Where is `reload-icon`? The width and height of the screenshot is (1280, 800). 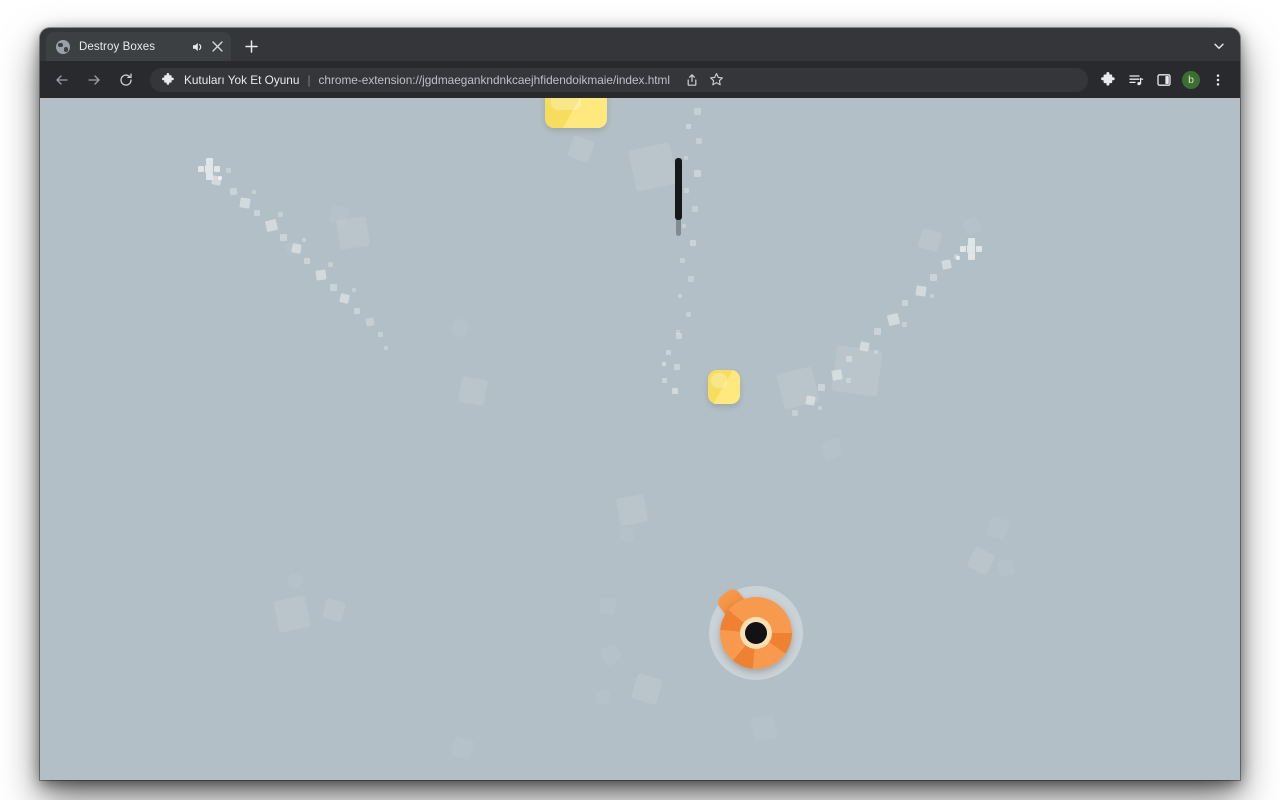
reload-icon is located at coordinates (126, 80).